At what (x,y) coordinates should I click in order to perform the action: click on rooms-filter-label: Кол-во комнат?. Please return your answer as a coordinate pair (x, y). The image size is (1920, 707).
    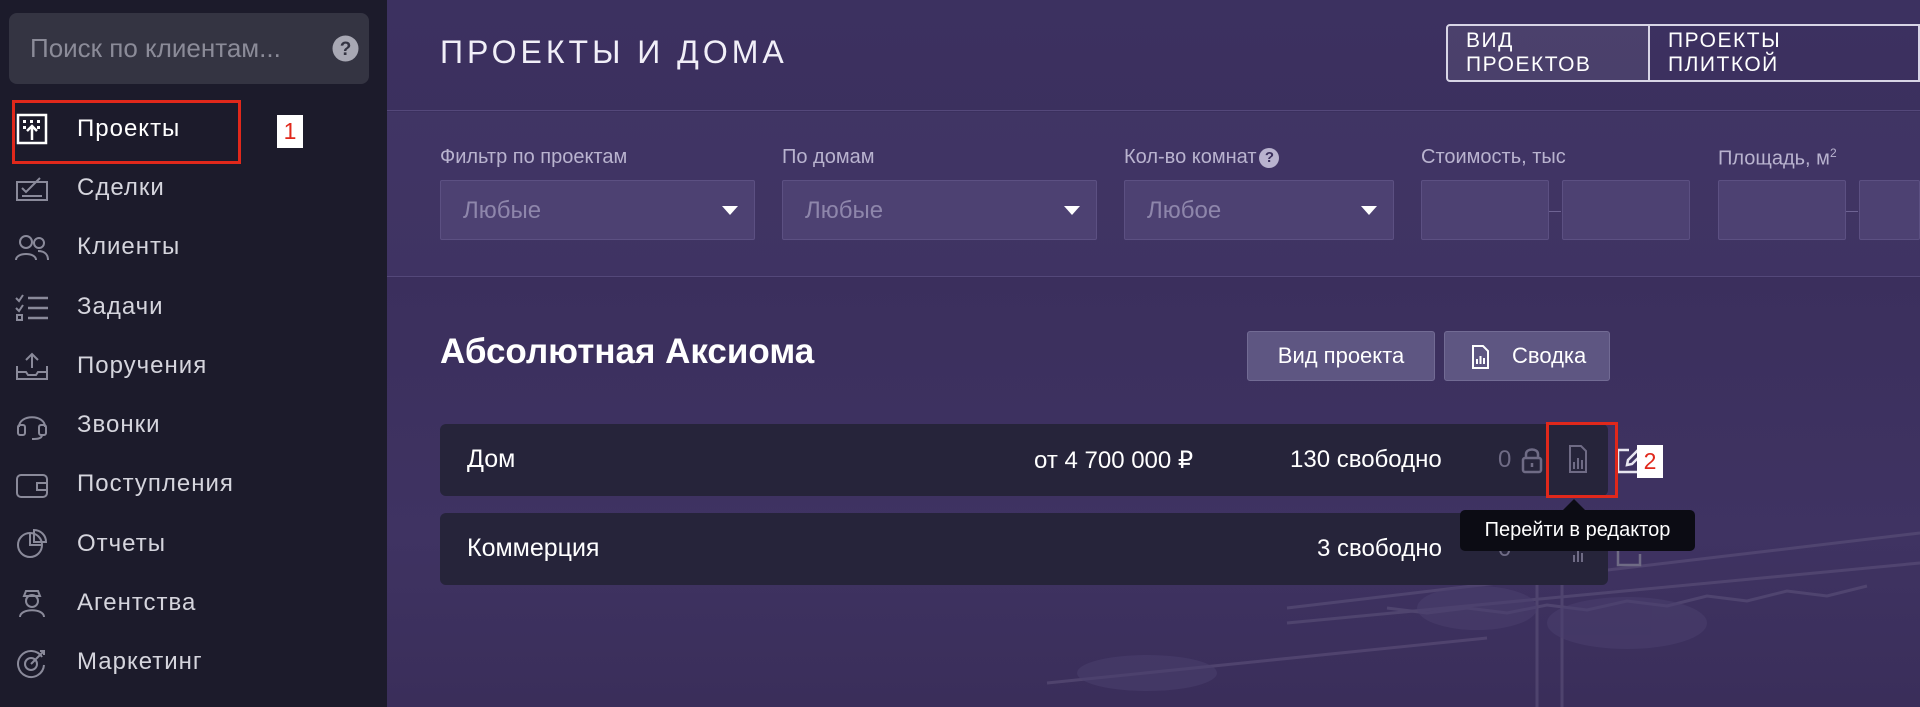
    Looking at the image, I should click on (1202, 157).